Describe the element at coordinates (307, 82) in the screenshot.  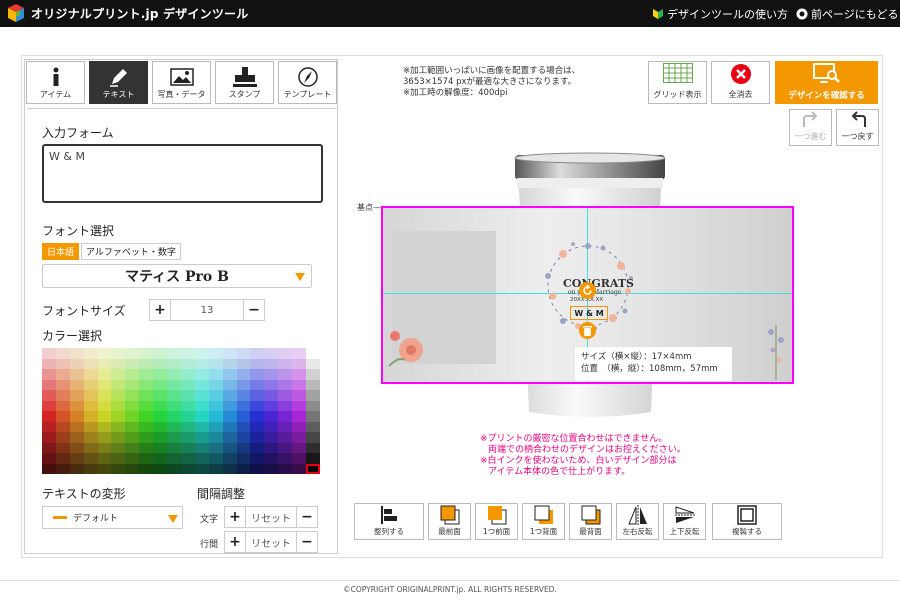
I see `tab-template: テンプレート` at that location.